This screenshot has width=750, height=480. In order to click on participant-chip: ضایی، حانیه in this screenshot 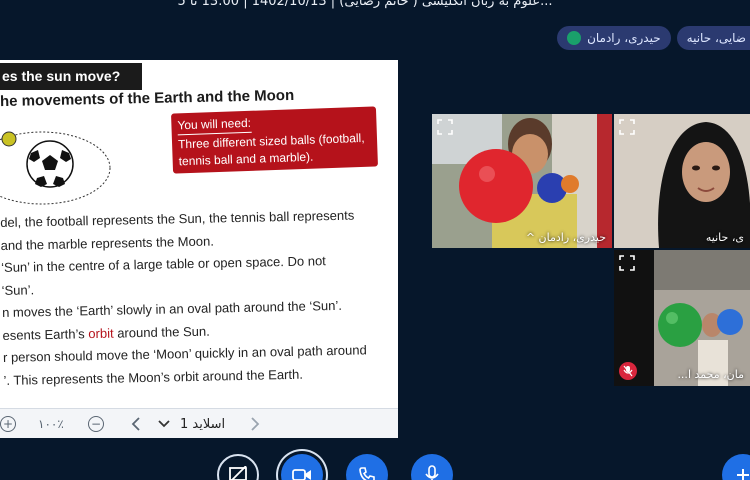, I will do `click(713, 38)`.